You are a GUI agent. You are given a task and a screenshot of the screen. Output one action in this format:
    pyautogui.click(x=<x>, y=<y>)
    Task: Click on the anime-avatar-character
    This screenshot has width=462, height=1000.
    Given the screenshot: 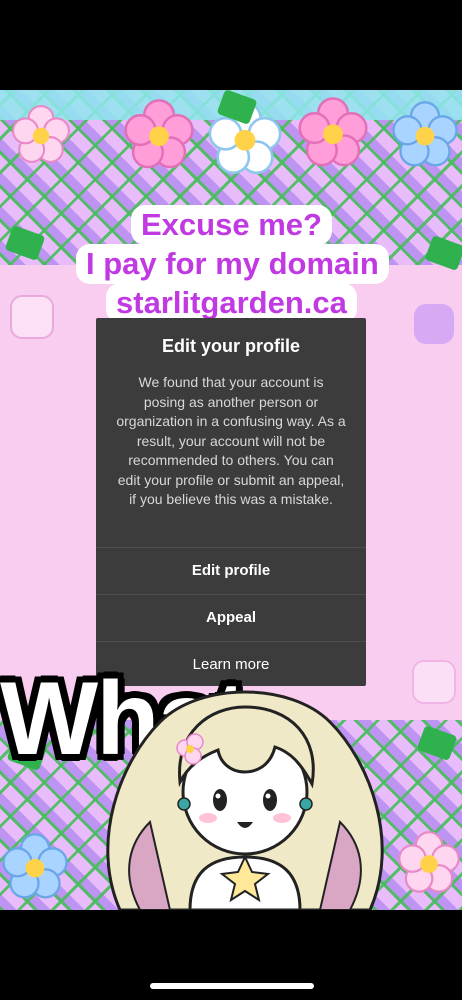 What is the action you would take?
    pyautogui.click(x=245, y=800)
    